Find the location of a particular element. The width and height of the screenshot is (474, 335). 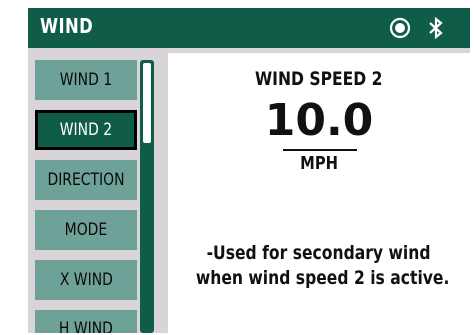

detail-unit-text: MPH is located at coordinates (319, 163).